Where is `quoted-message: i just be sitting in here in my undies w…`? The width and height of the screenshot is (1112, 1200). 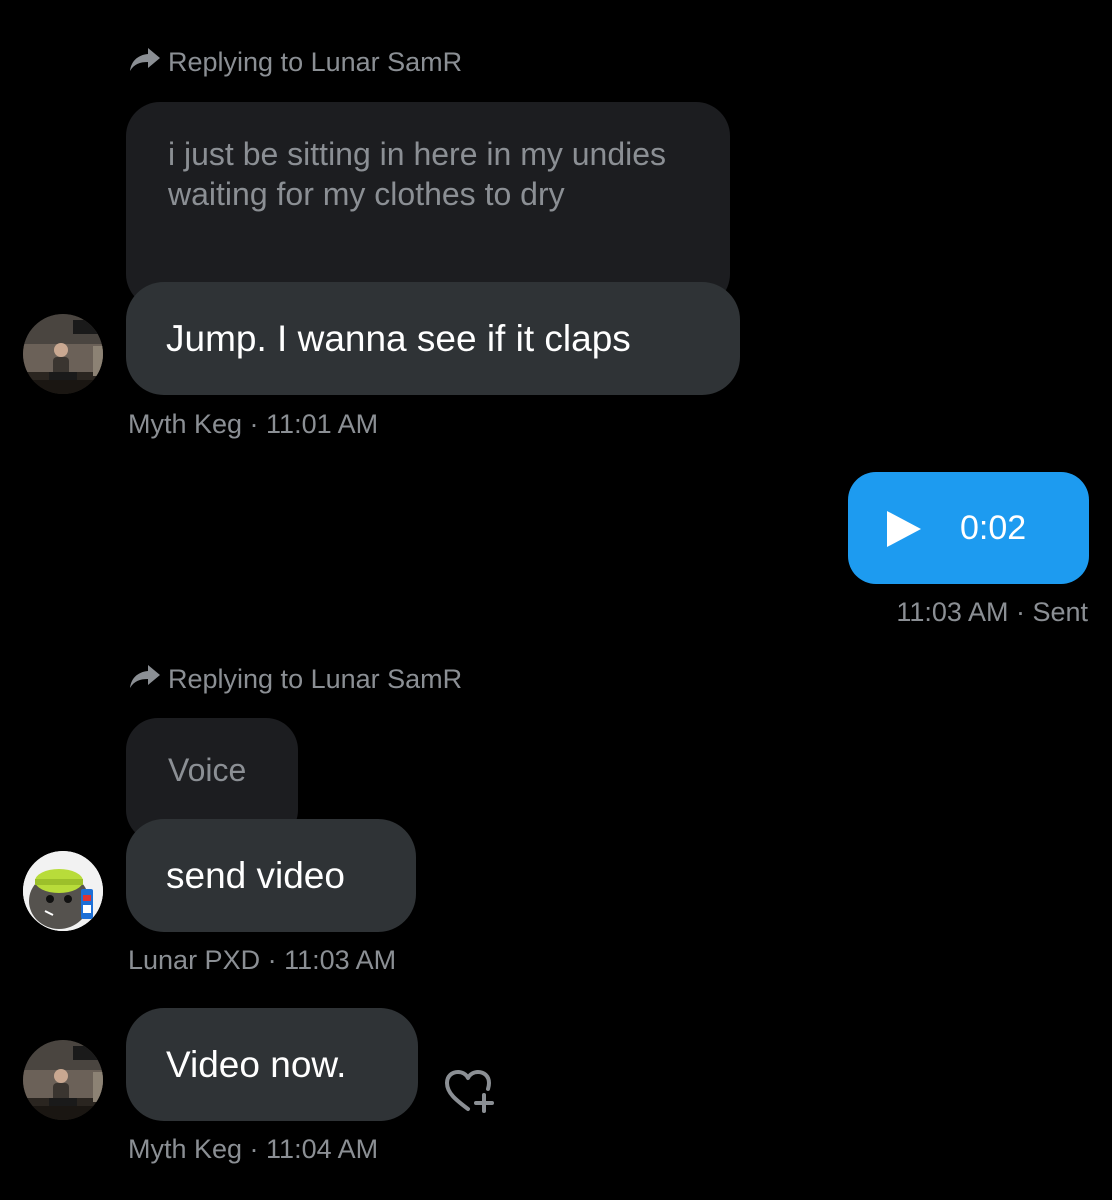 quoted-message: i just be sitting in here in my undies w… is located at coordinates (428, 205).